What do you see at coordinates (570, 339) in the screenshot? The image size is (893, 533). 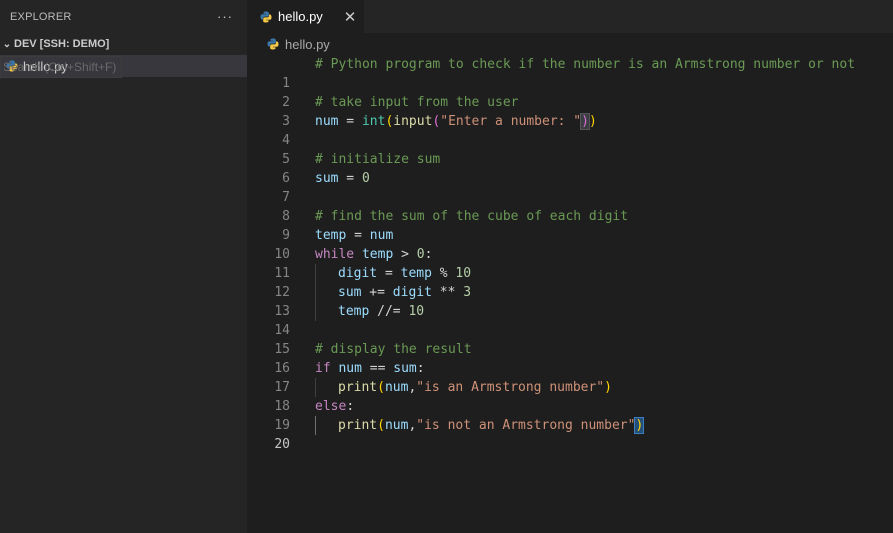 I see `code-line: 15` at bounding box center [570, 339].